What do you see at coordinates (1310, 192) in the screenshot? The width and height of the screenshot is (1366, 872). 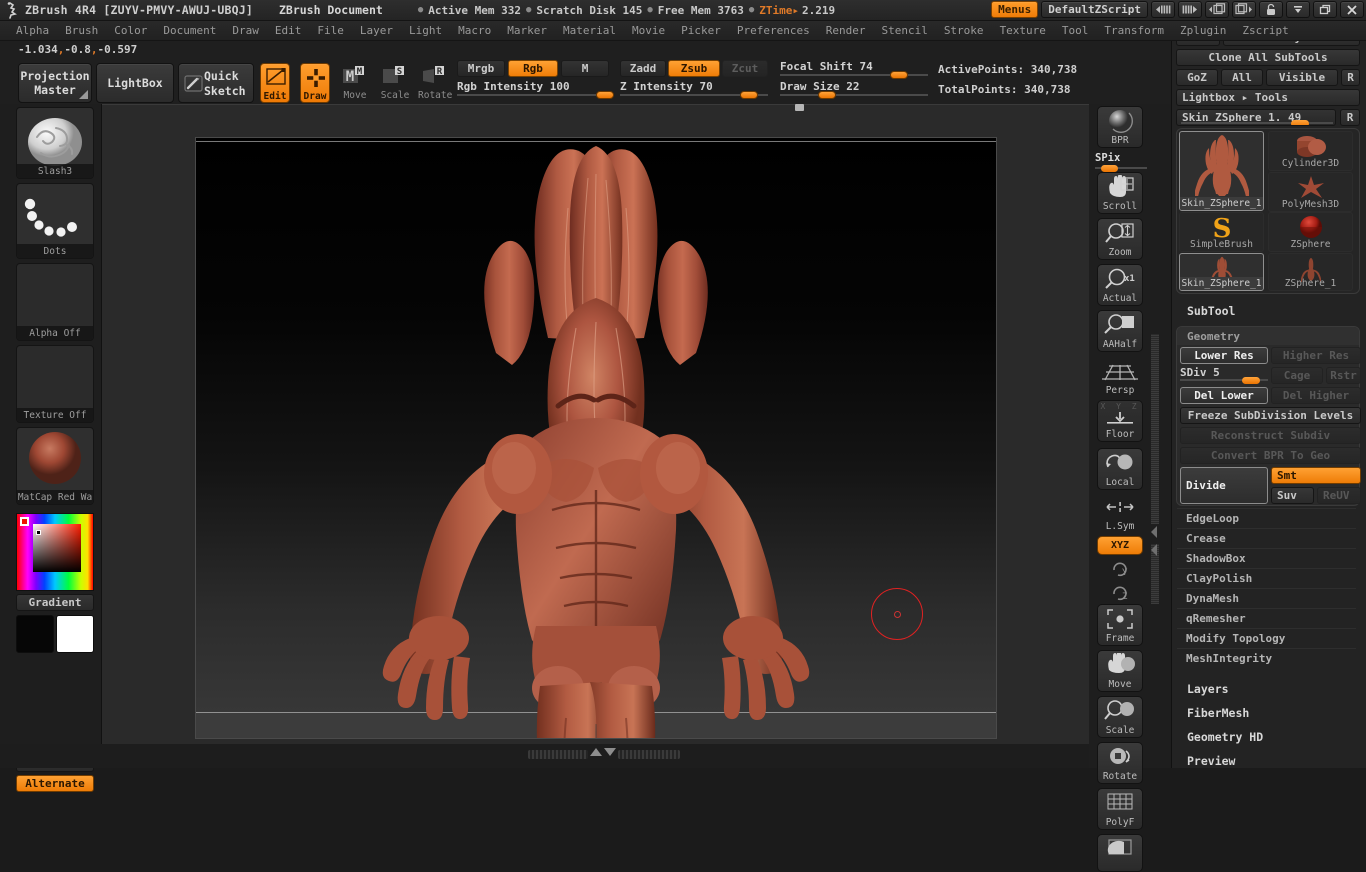 I see `tool-slot-polymesh3d: PolyMesh3D` at bounding box center [1310, 192].